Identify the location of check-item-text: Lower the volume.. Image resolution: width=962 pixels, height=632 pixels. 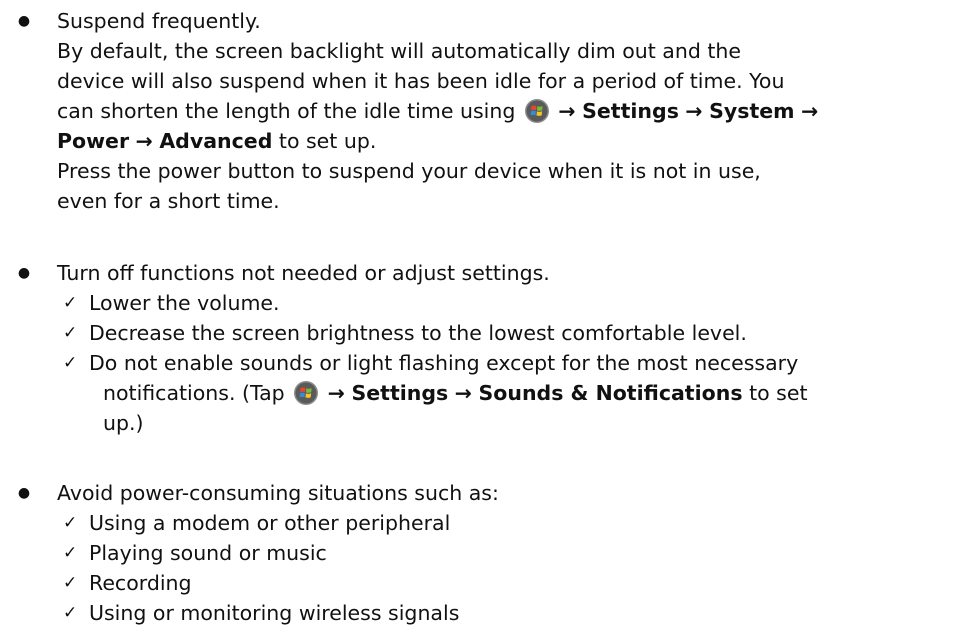
(184, 303).